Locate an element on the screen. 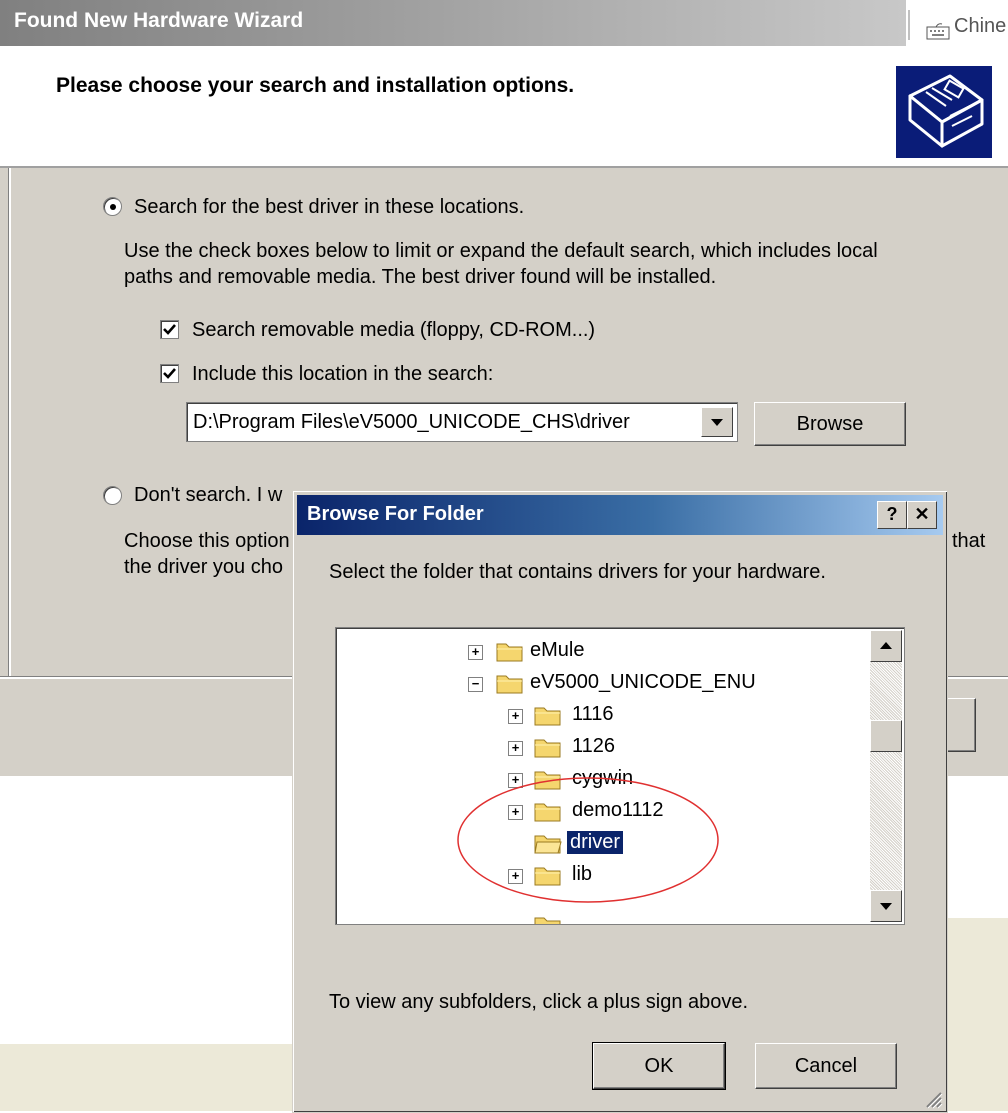 The width and height of the screenshot is (1008, 1113). red-highlight-ellipse is located at coordinates (588, 840).